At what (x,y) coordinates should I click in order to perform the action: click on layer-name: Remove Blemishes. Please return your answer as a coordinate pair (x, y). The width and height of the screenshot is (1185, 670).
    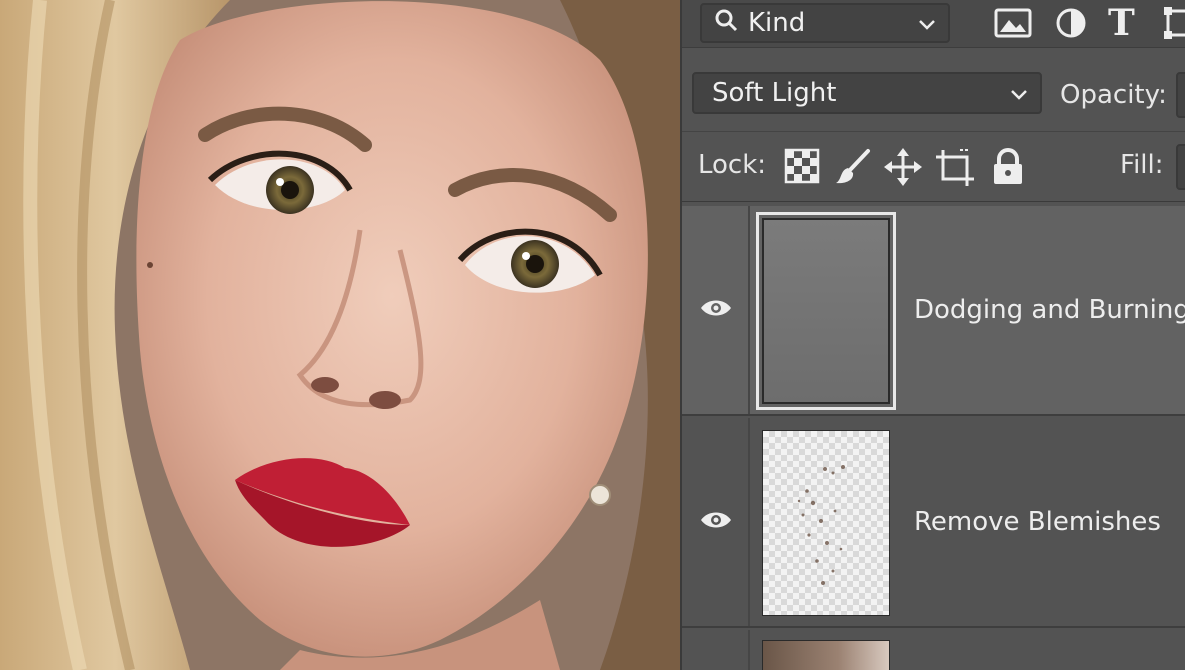
    Looking at the image, I should click on (1037, 522).